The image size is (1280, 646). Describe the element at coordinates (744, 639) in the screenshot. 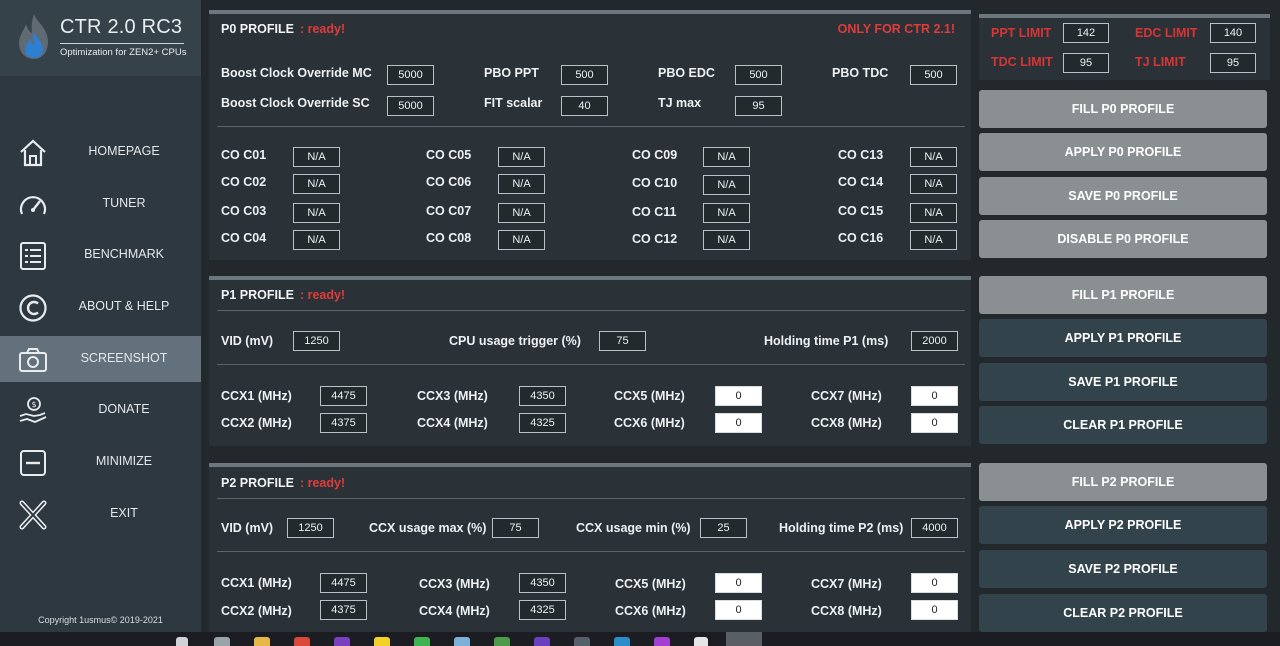

I see `ctr-app-taskbar-icon` at that location.